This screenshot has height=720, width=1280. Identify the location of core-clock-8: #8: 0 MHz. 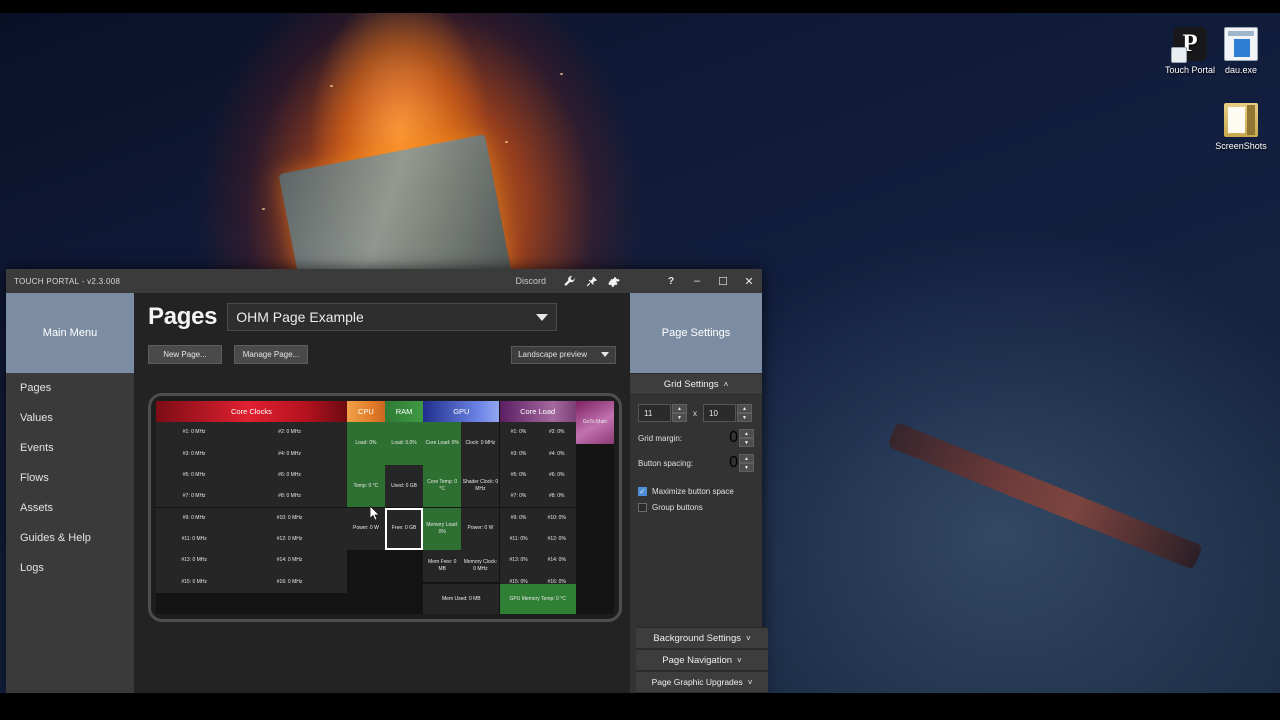
(289, 497).